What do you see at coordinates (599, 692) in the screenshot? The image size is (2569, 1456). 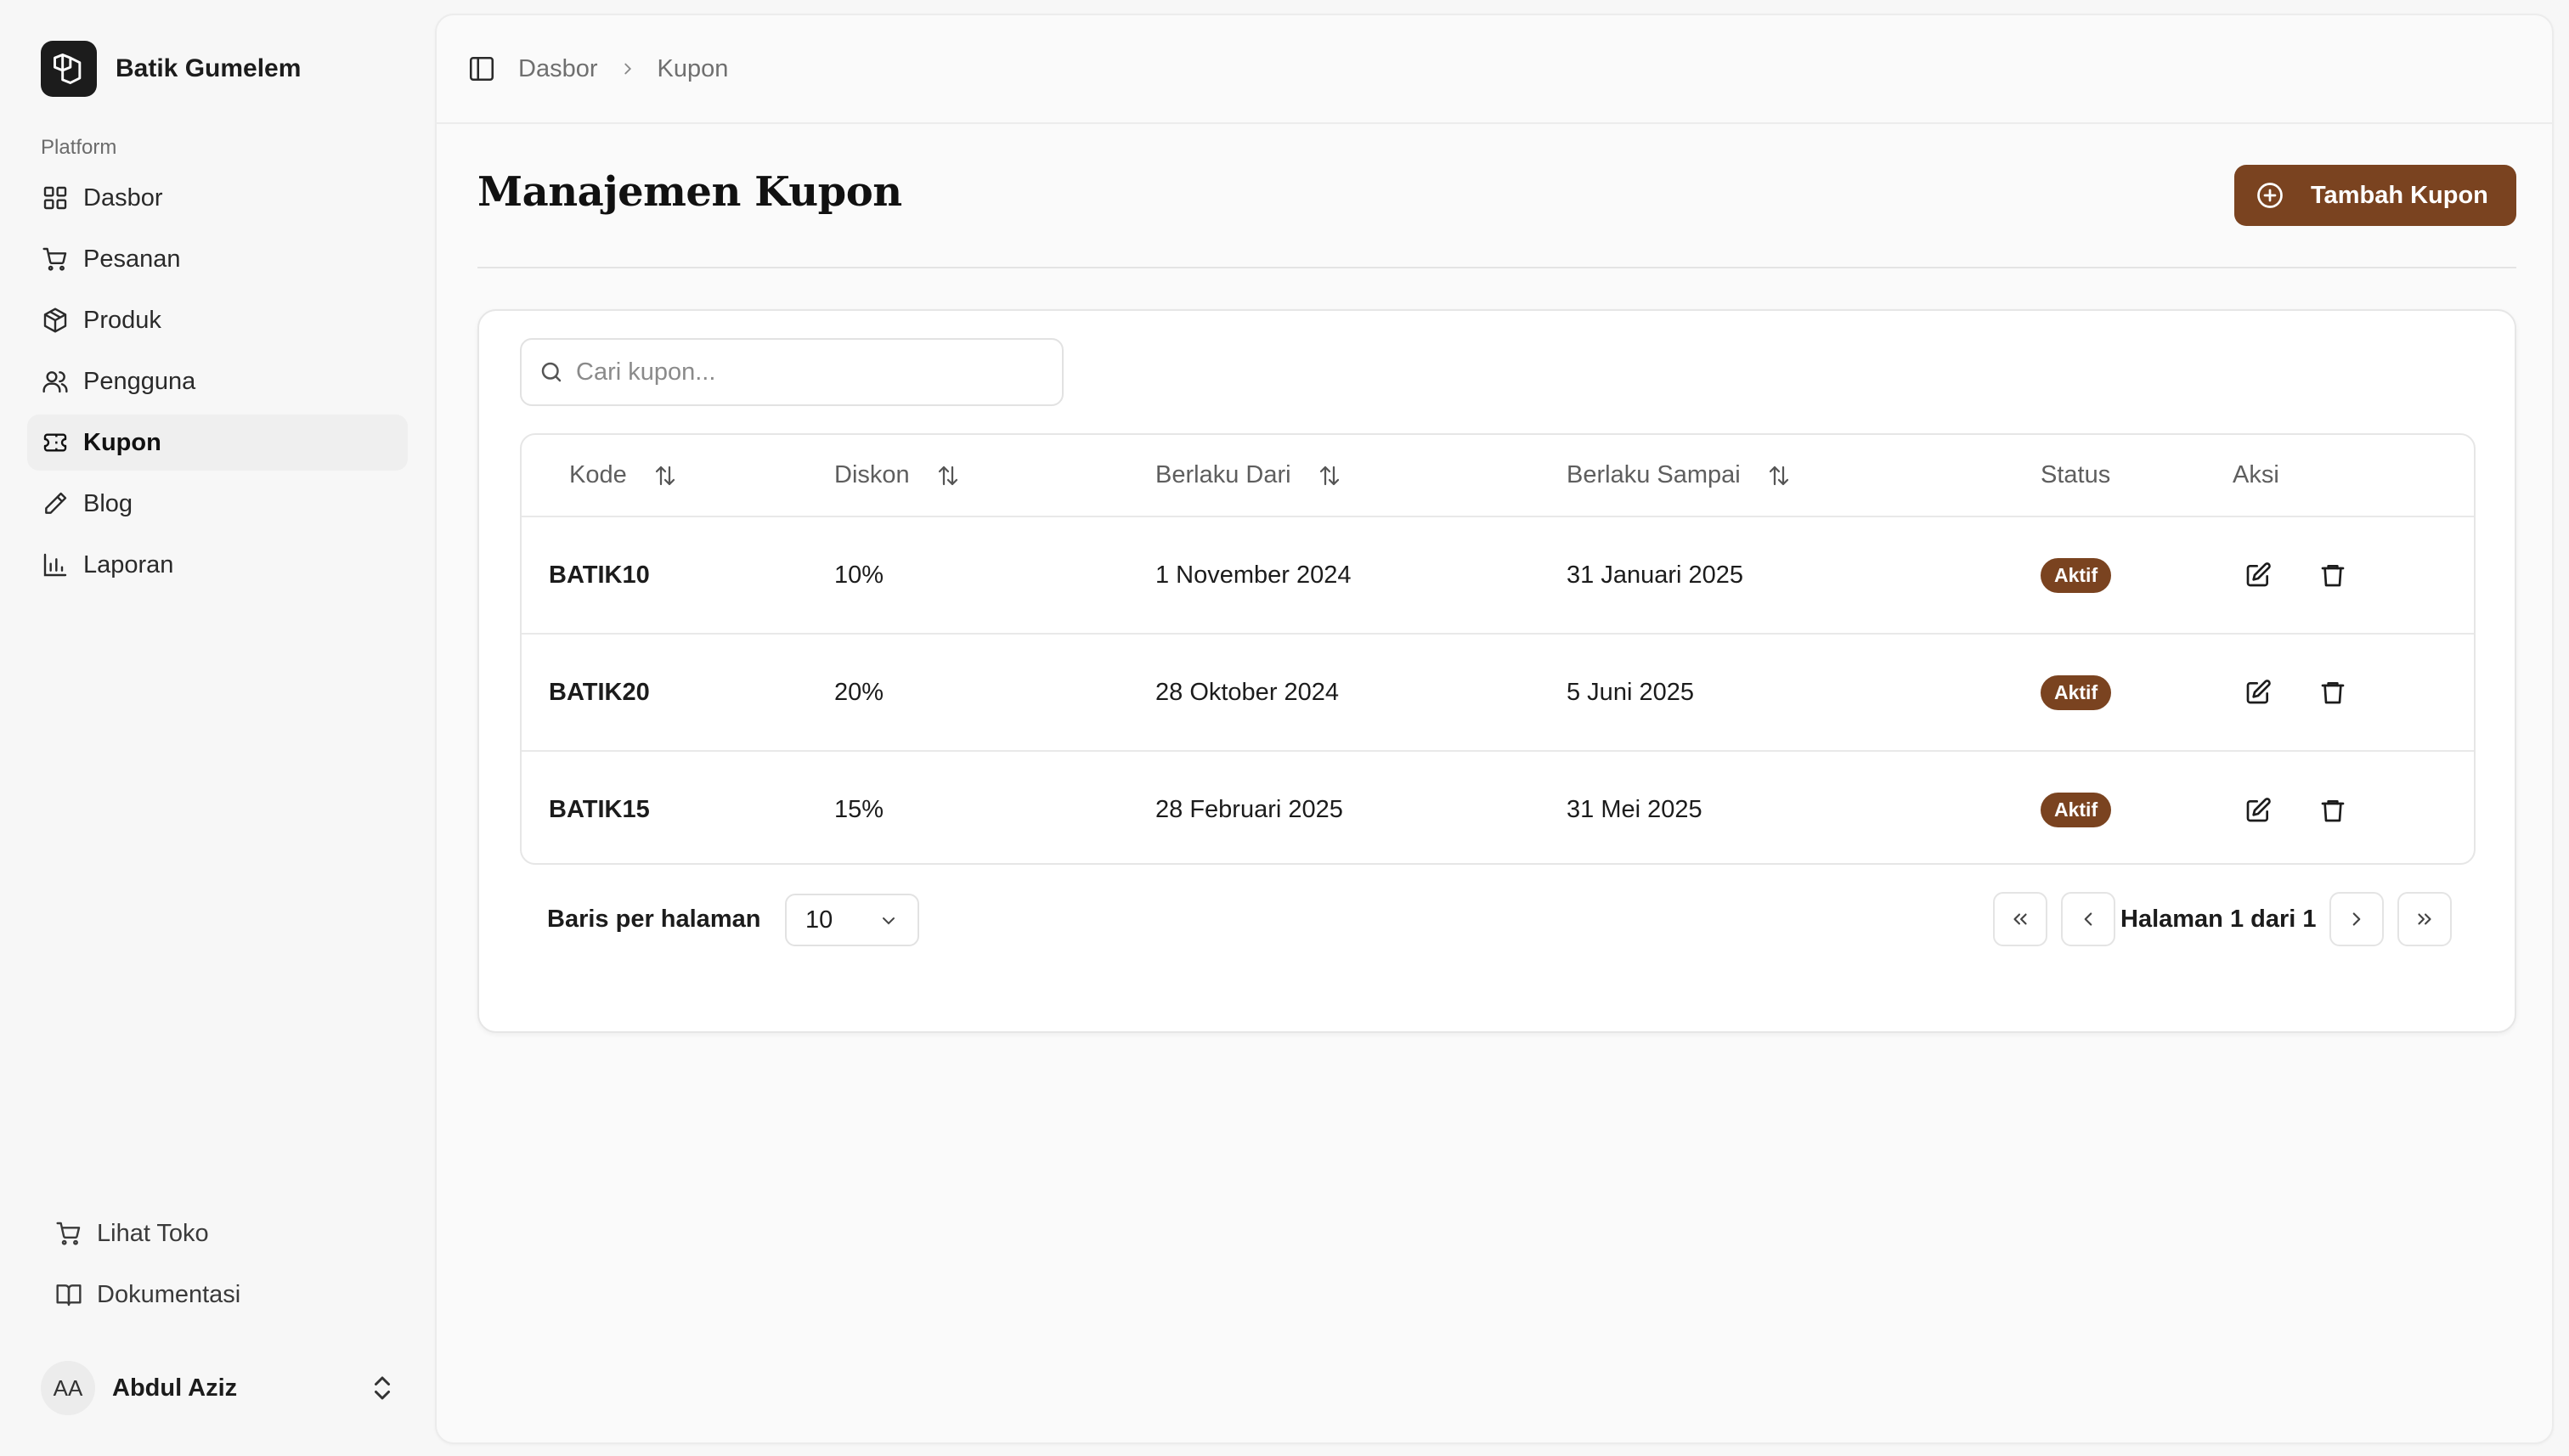 I see `cell-kode: BATIK20` at bounding box center [599, 692].